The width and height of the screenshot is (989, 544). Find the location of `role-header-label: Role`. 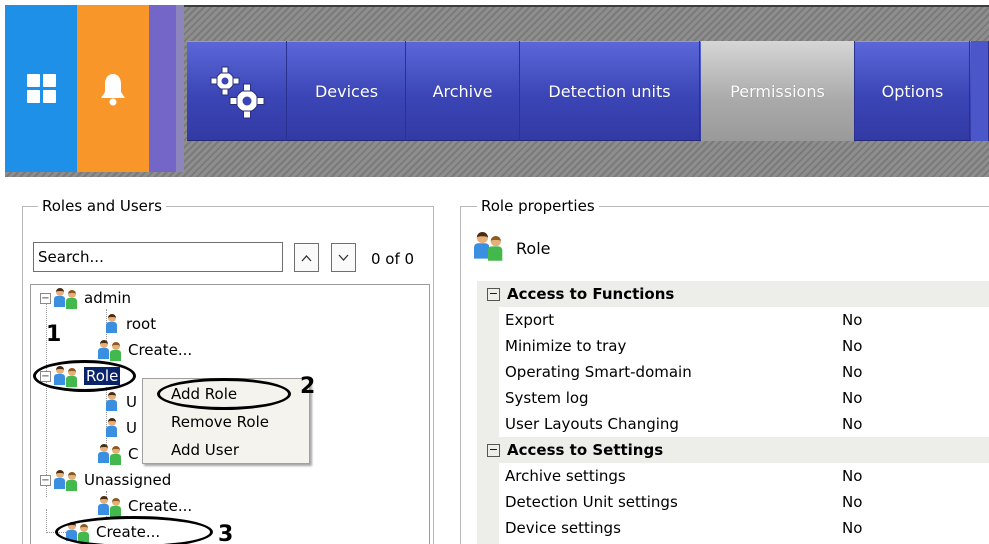

role-header-label: Role is located at coordinates (533, 248).